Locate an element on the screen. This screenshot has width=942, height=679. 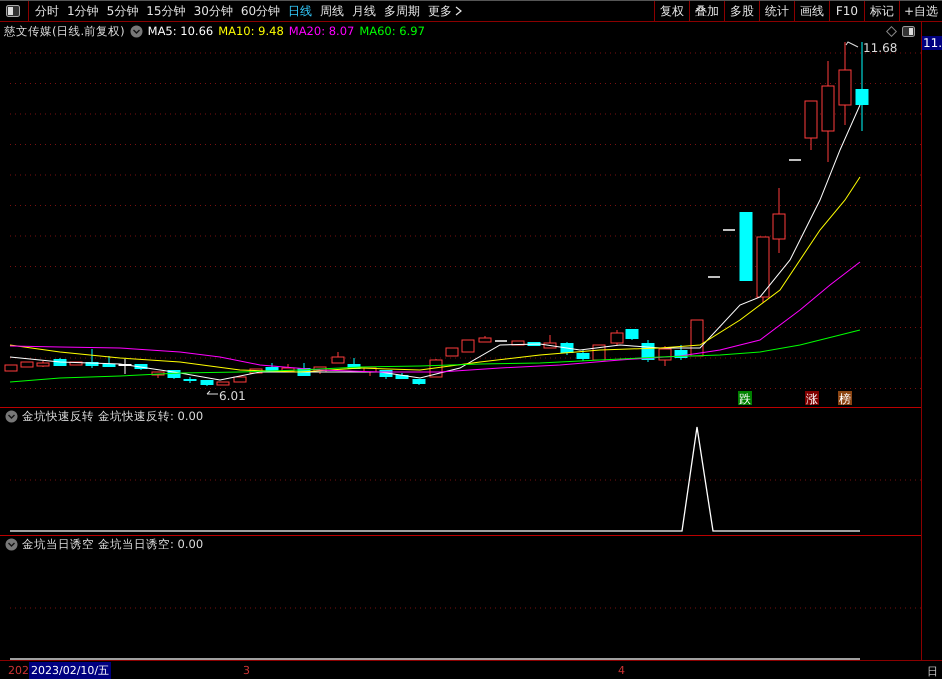
period-label: 日 is located at coordinates (932, 671).